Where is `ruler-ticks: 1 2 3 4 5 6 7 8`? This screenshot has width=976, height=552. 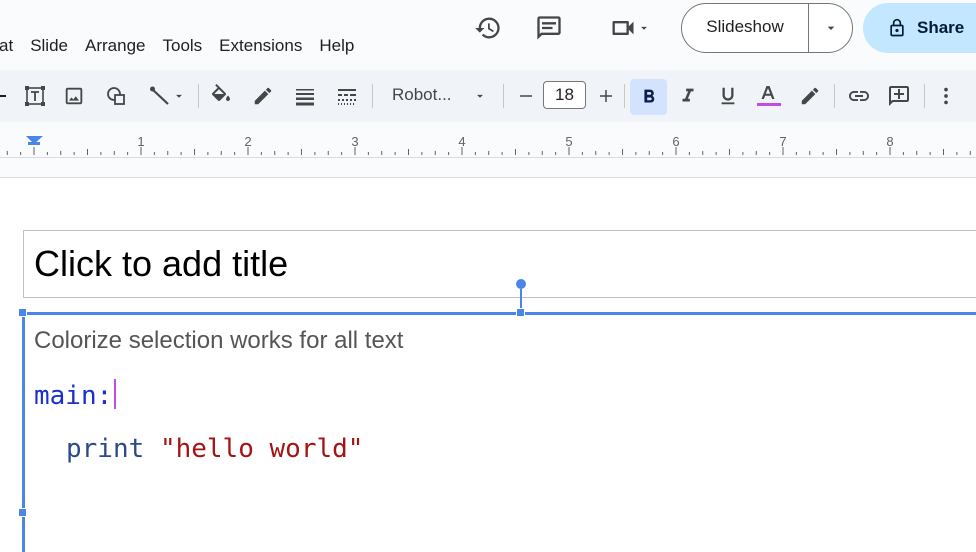
ruler-ticks: 1 2 3 4 5 6 7 8 is located at coordinates (488, 144).